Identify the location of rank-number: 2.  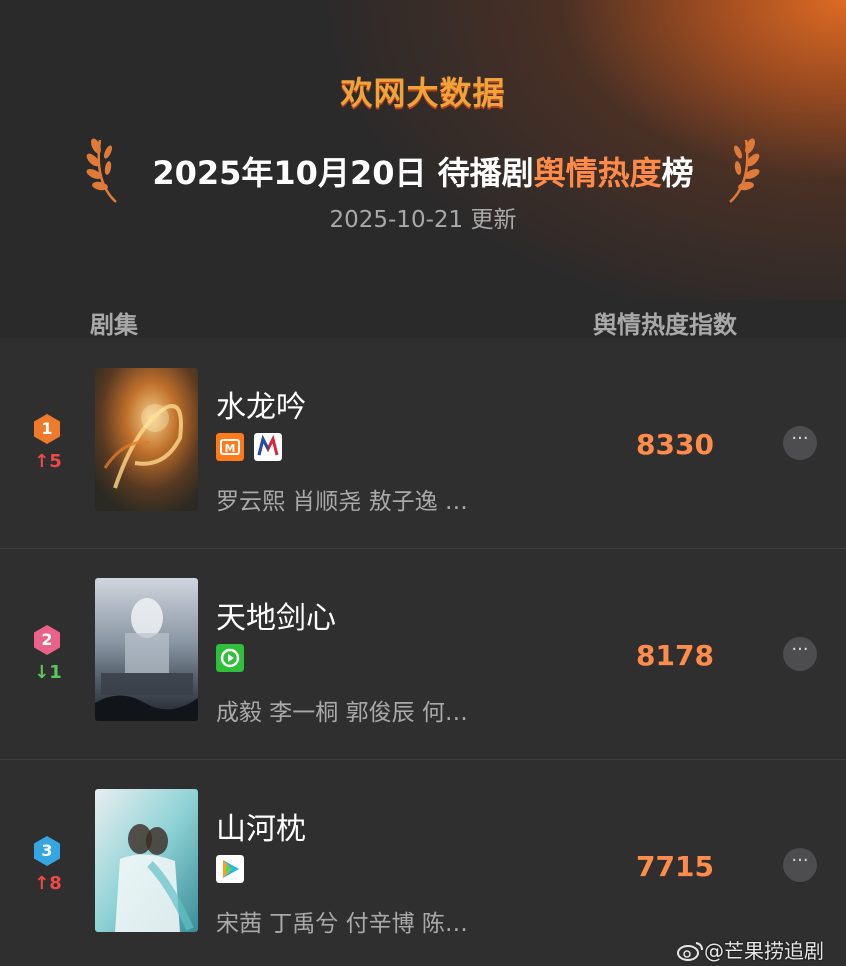
(47, 640).